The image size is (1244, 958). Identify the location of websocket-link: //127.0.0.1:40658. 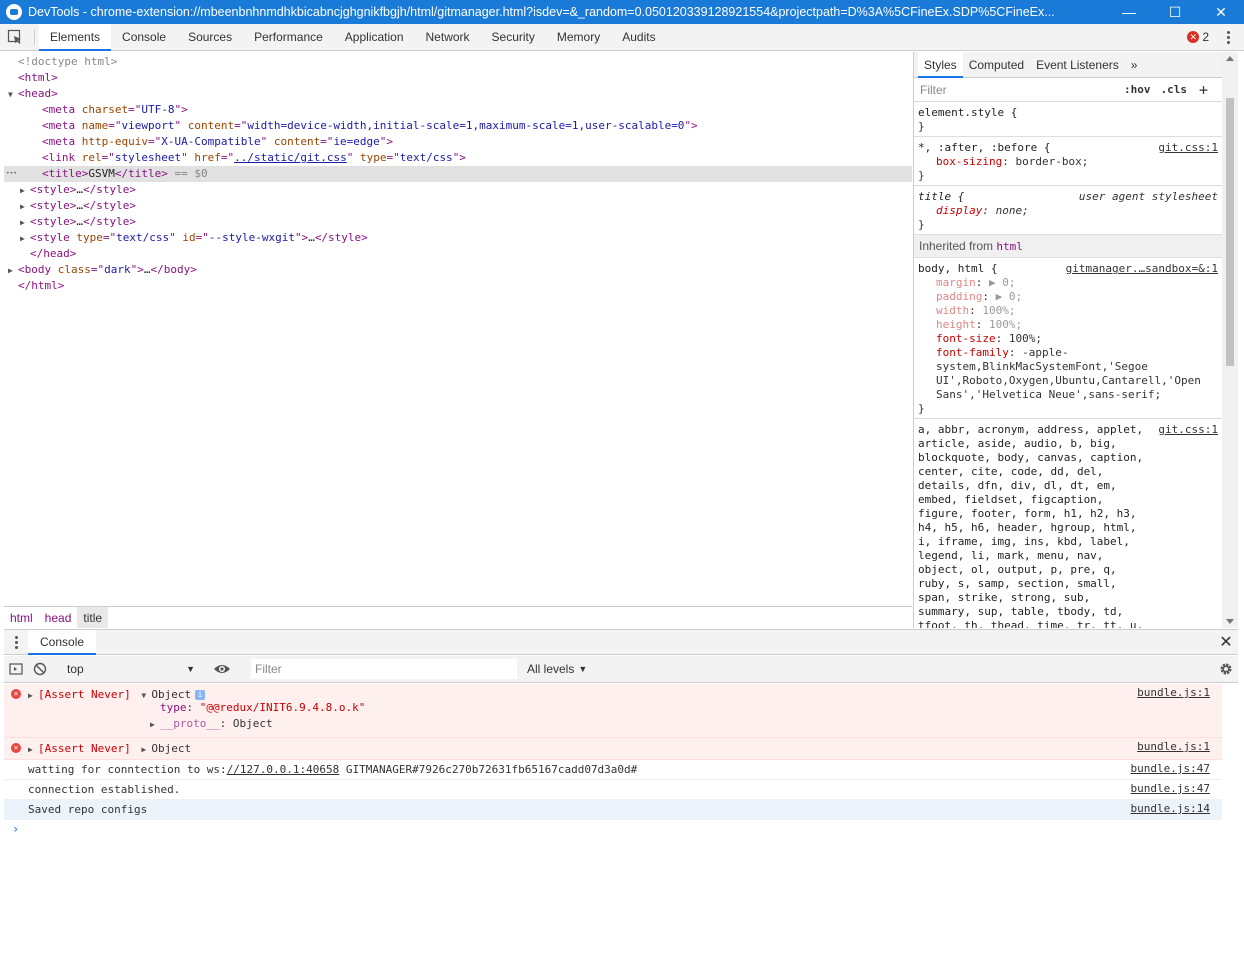
(283, 769).